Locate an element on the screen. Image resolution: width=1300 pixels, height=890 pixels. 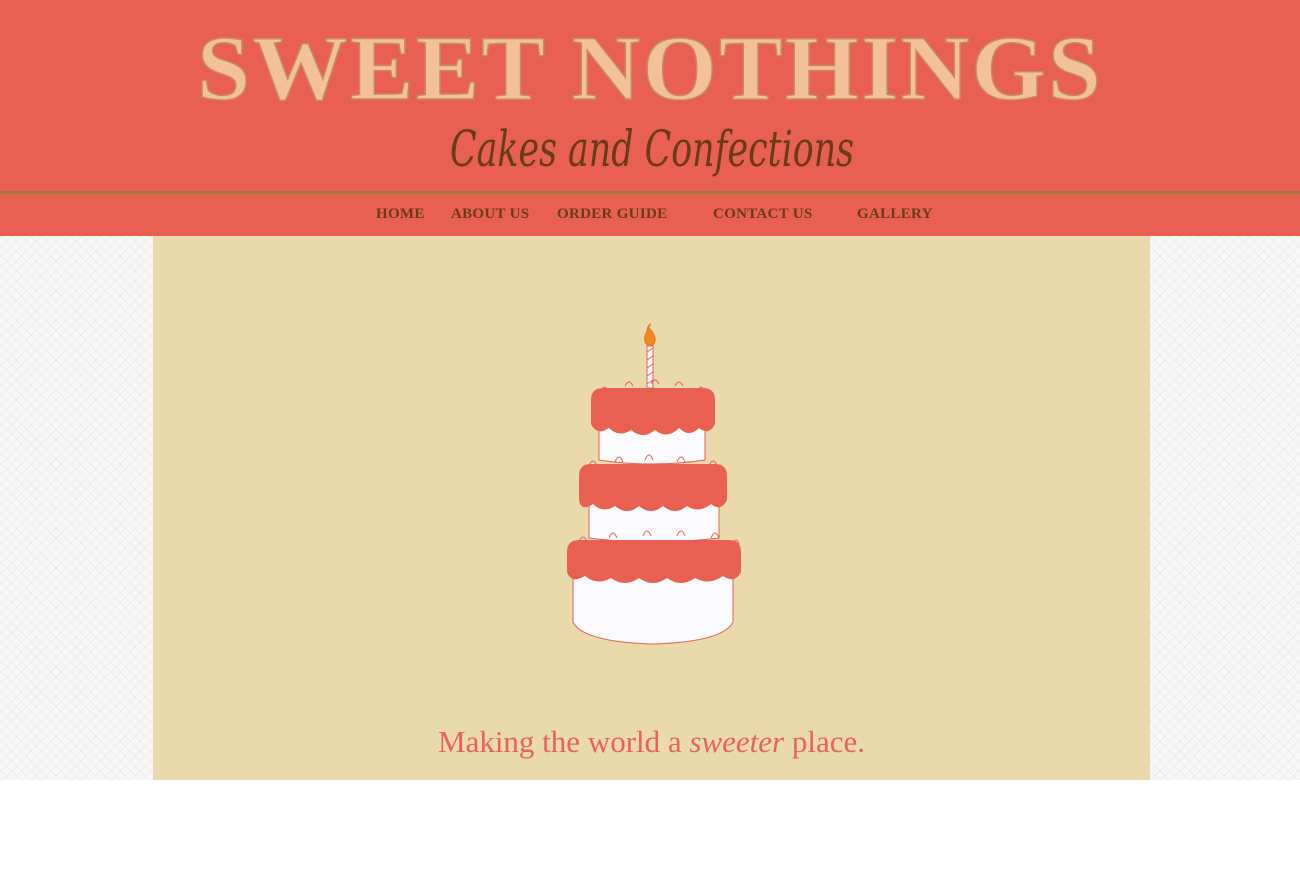
cake-bottom-frosting is located at coordinates (654, 561).